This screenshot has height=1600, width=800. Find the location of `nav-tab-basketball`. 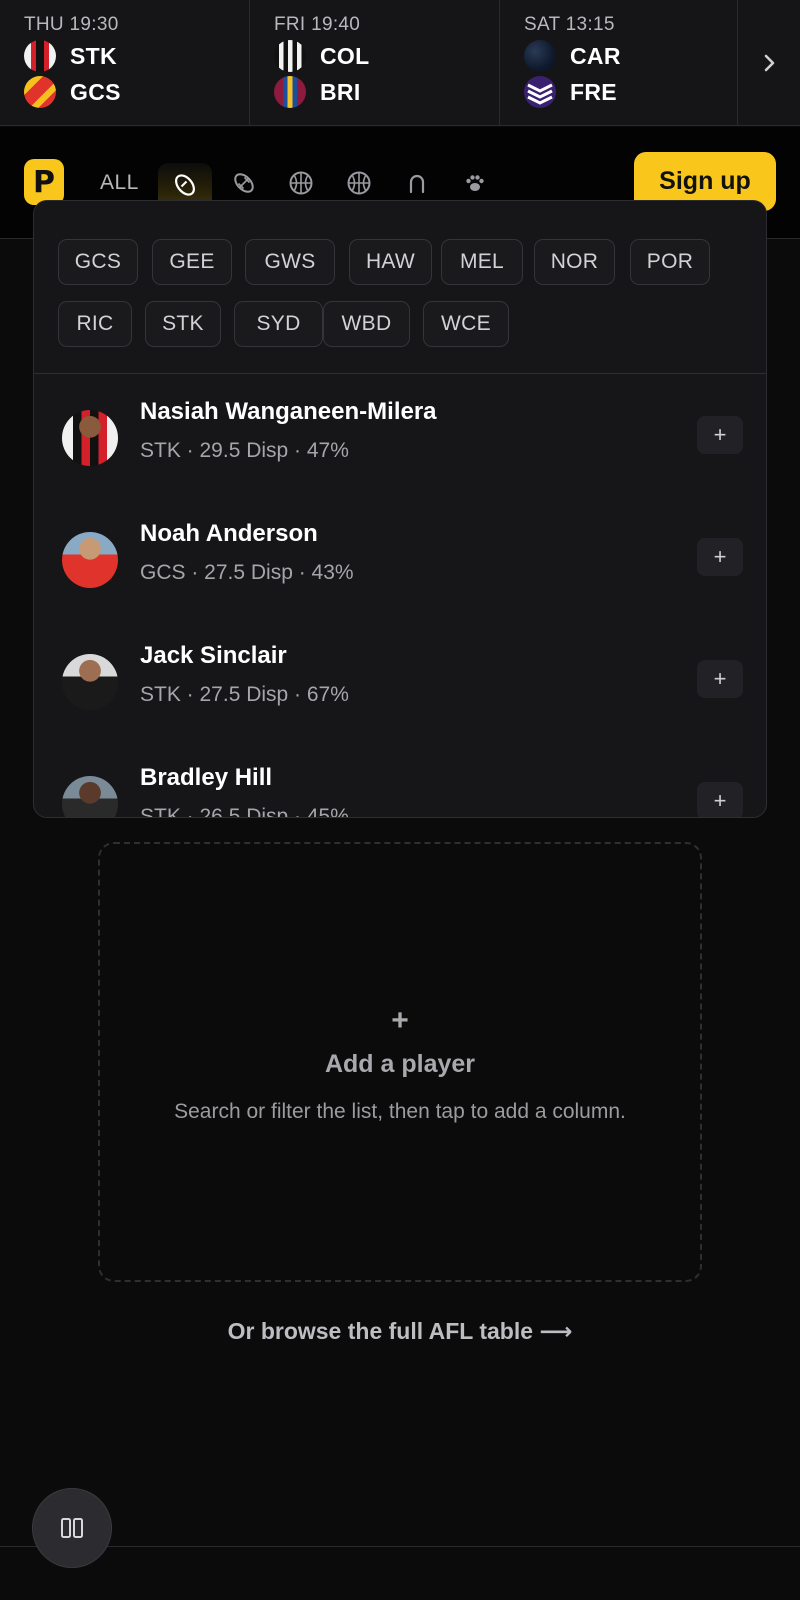

nav-tab-basketball is located at coordinates (301, 183).